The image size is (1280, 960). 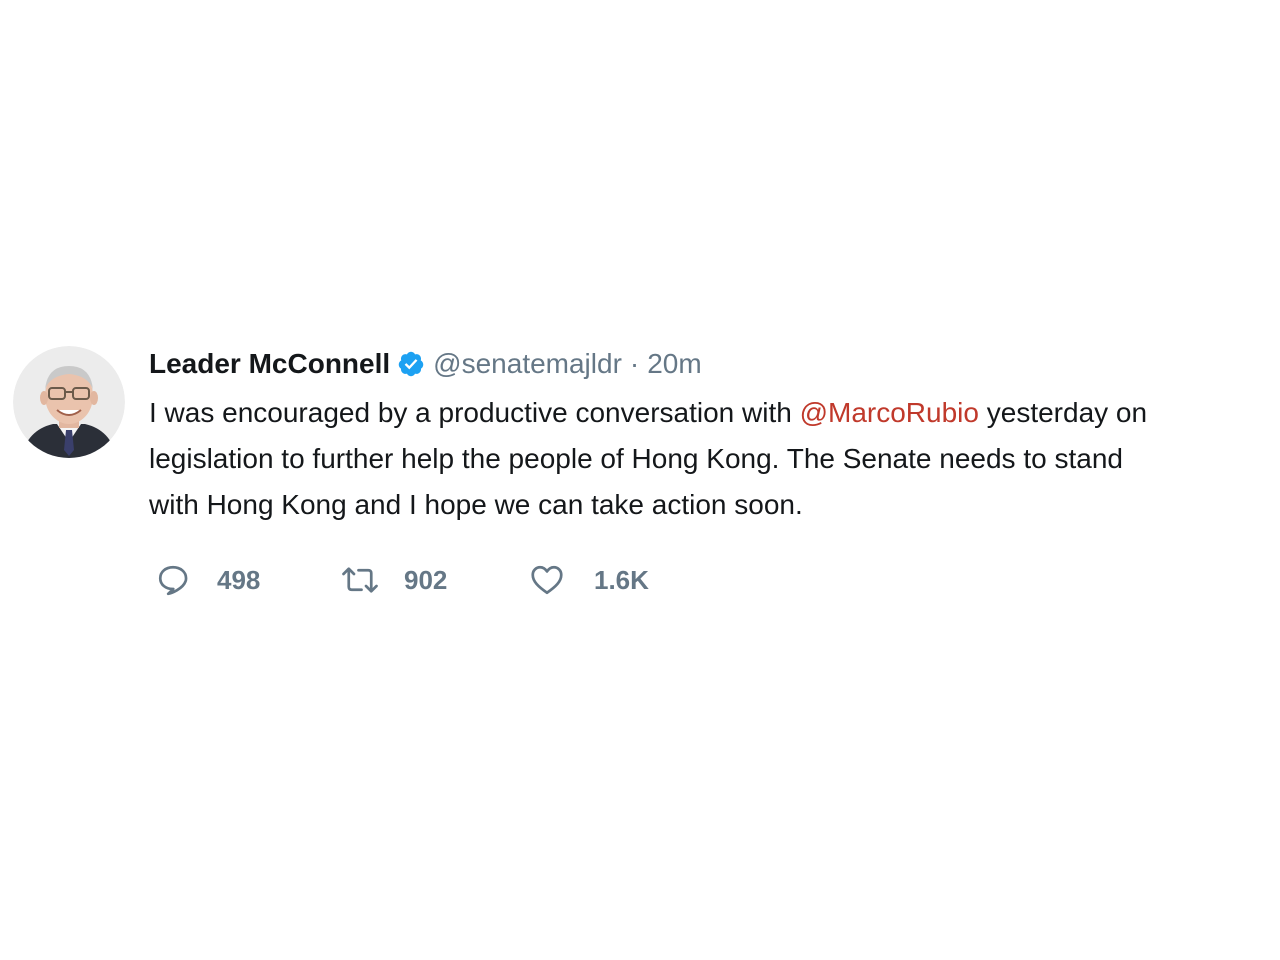 I want to click on tweet-timestamp: 20m, so click(x=674, y=364).